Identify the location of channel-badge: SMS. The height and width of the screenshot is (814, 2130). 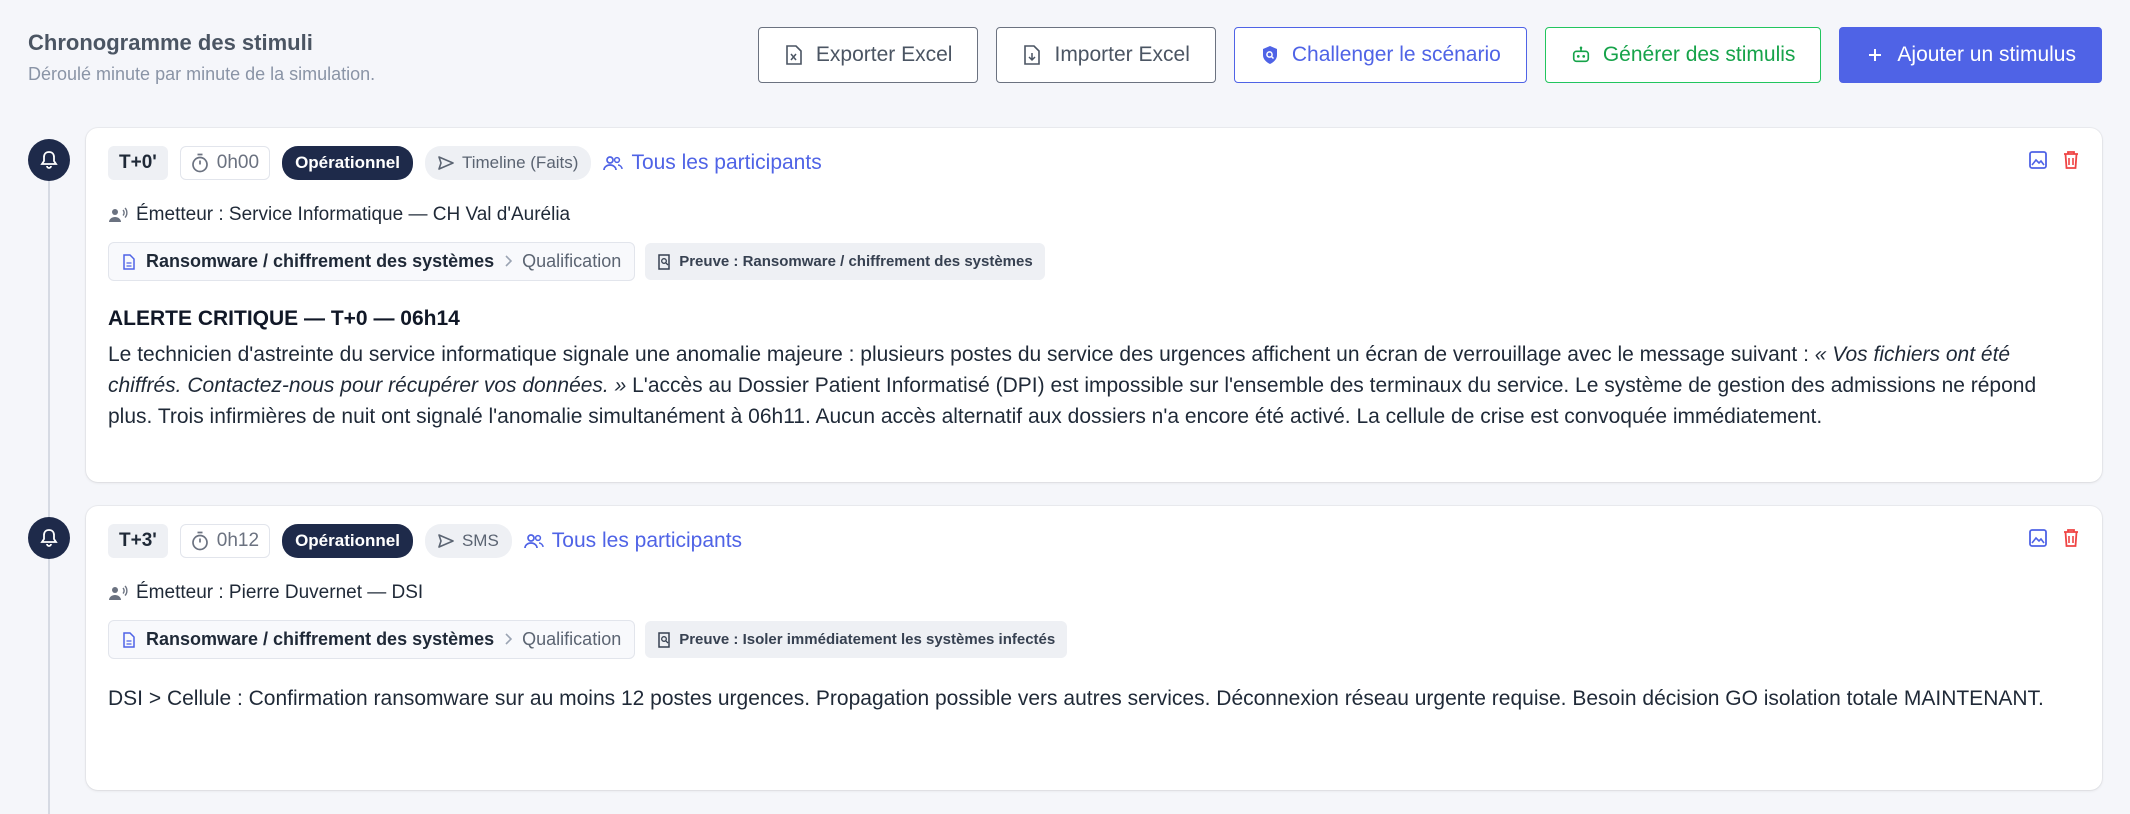
(468, 541).